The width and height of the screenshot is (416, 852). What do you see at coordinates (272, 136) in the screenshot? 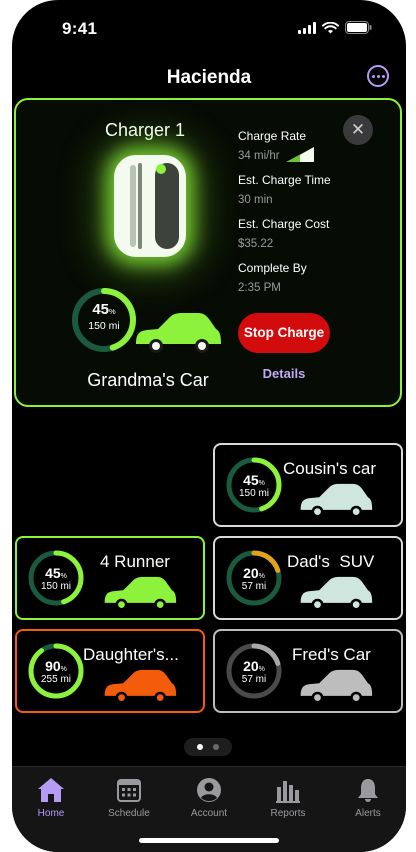
I see `charge-rate-label: Charge Rate` at bounding box center [272, 136].